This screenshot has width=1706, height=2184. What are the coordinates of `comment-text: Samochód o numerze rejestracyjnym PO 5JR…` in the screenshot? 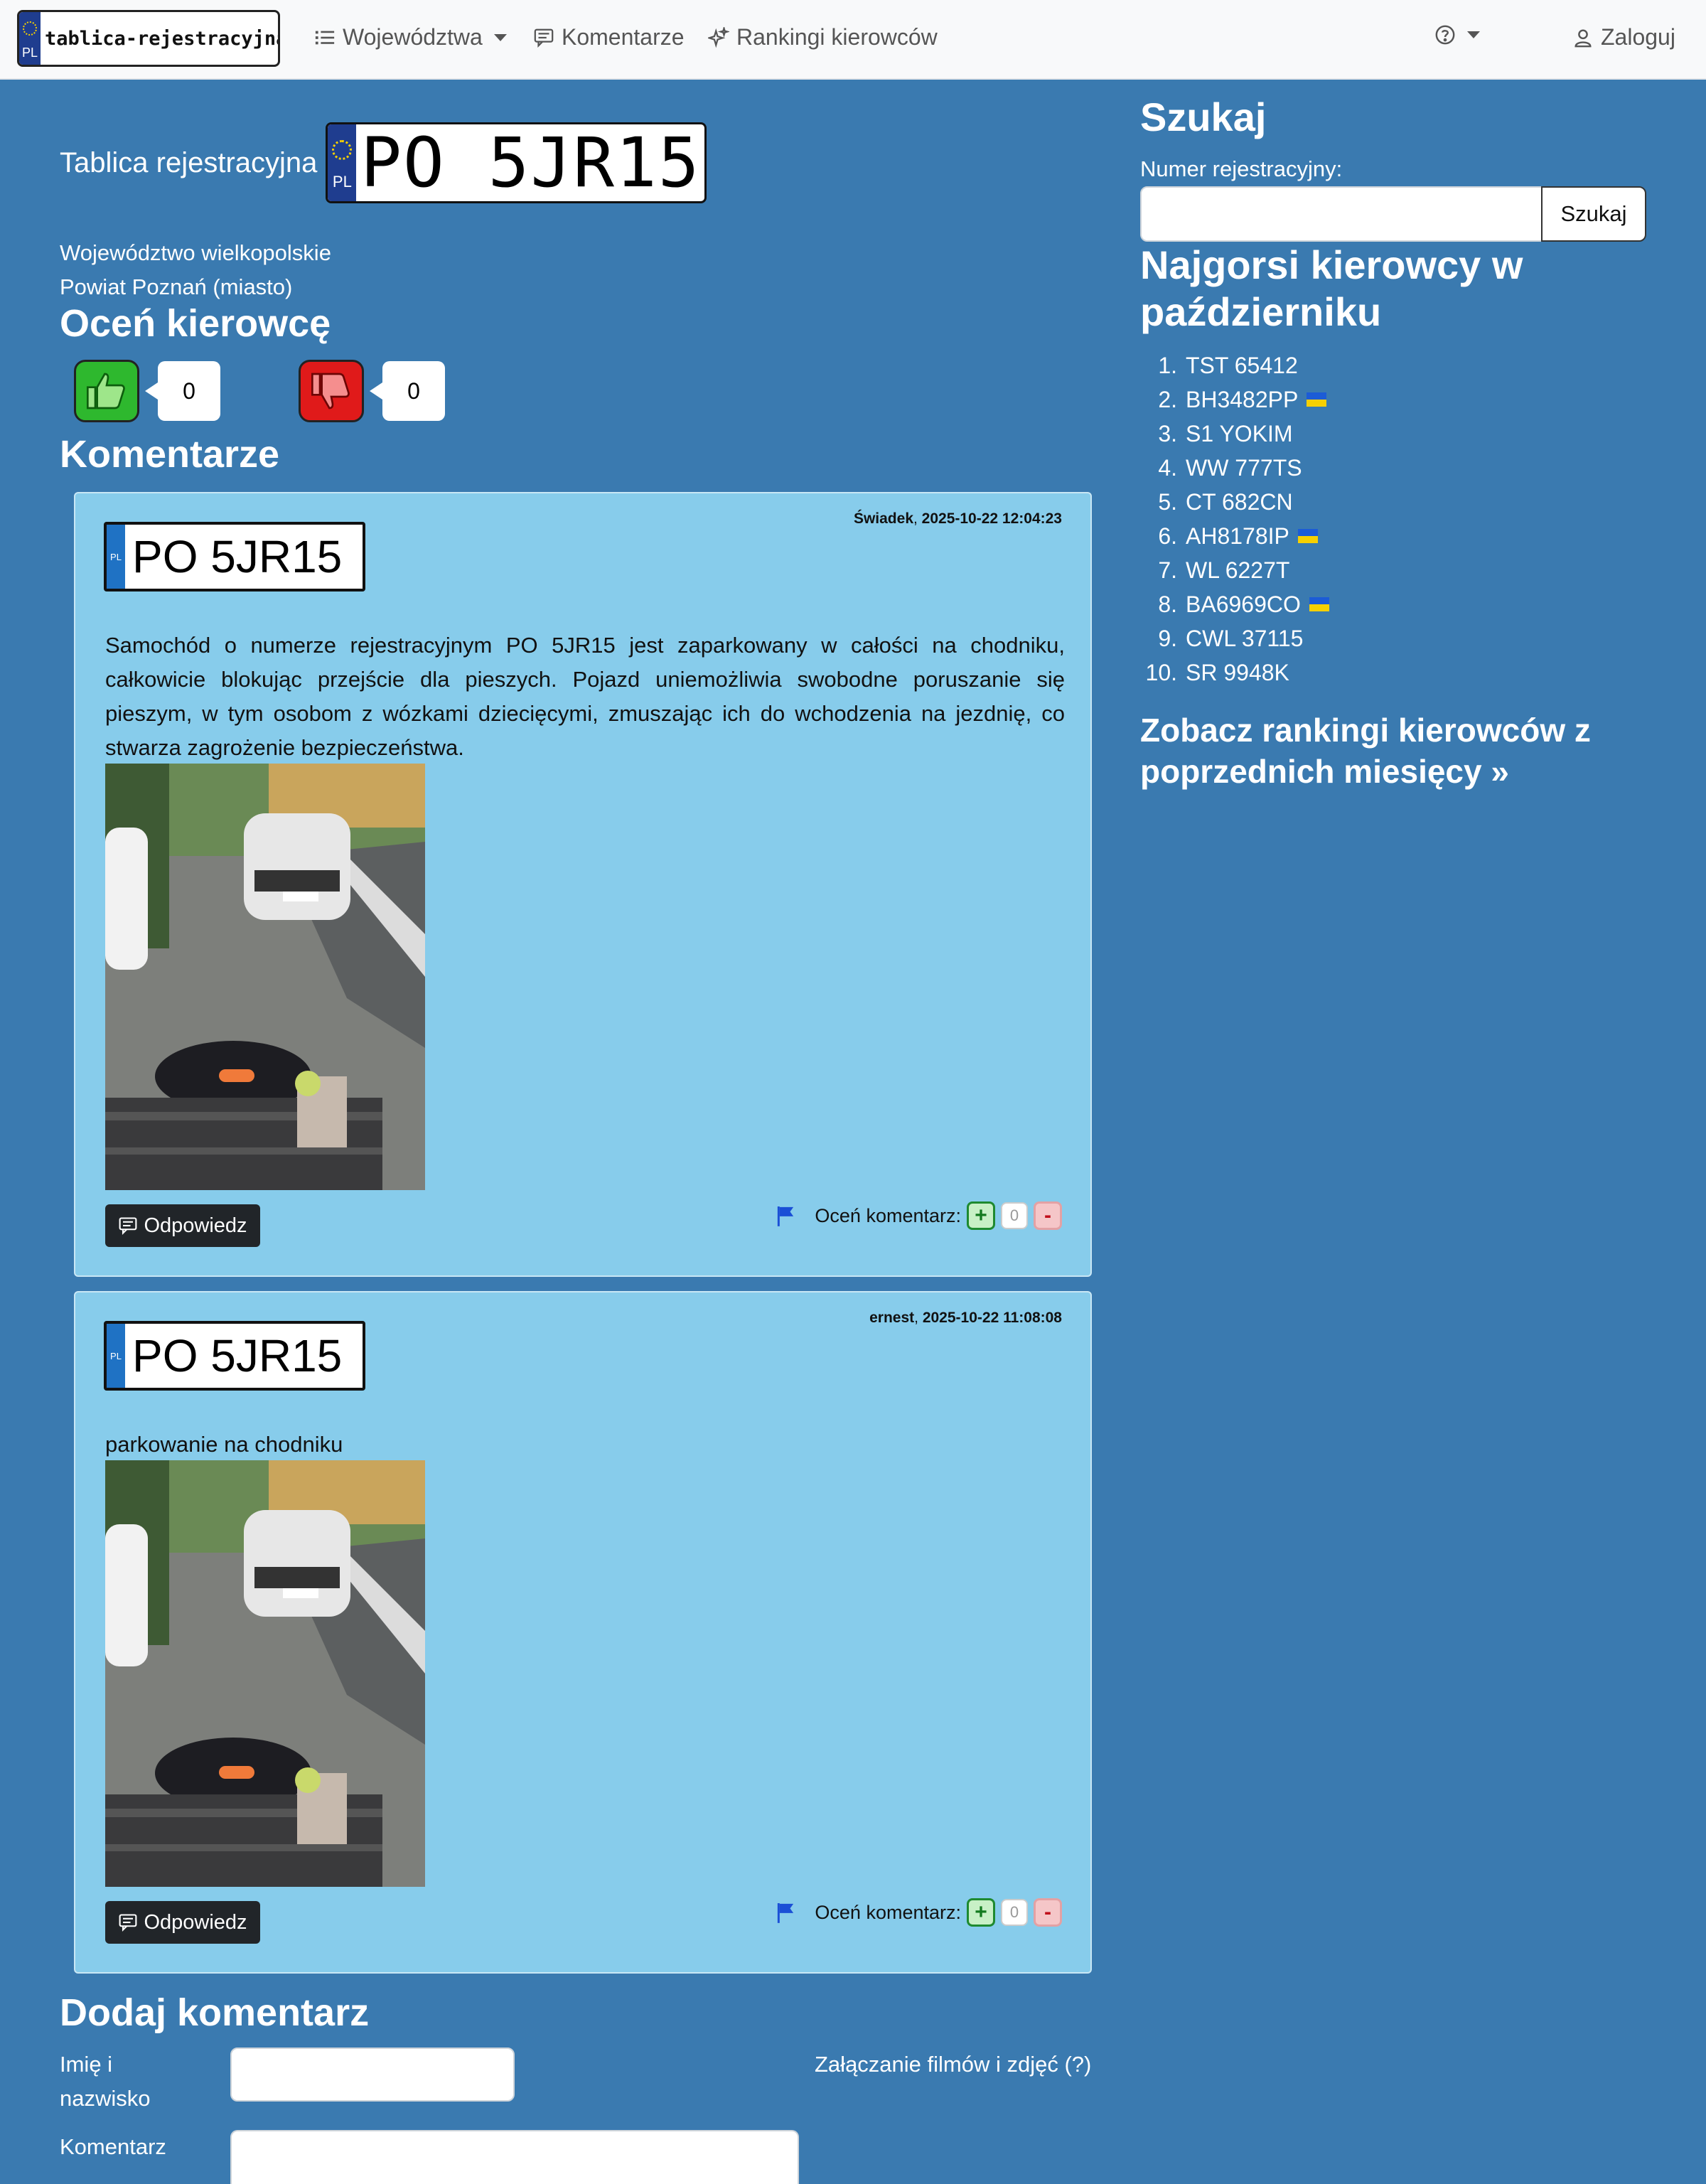 It's located at (585, 696).